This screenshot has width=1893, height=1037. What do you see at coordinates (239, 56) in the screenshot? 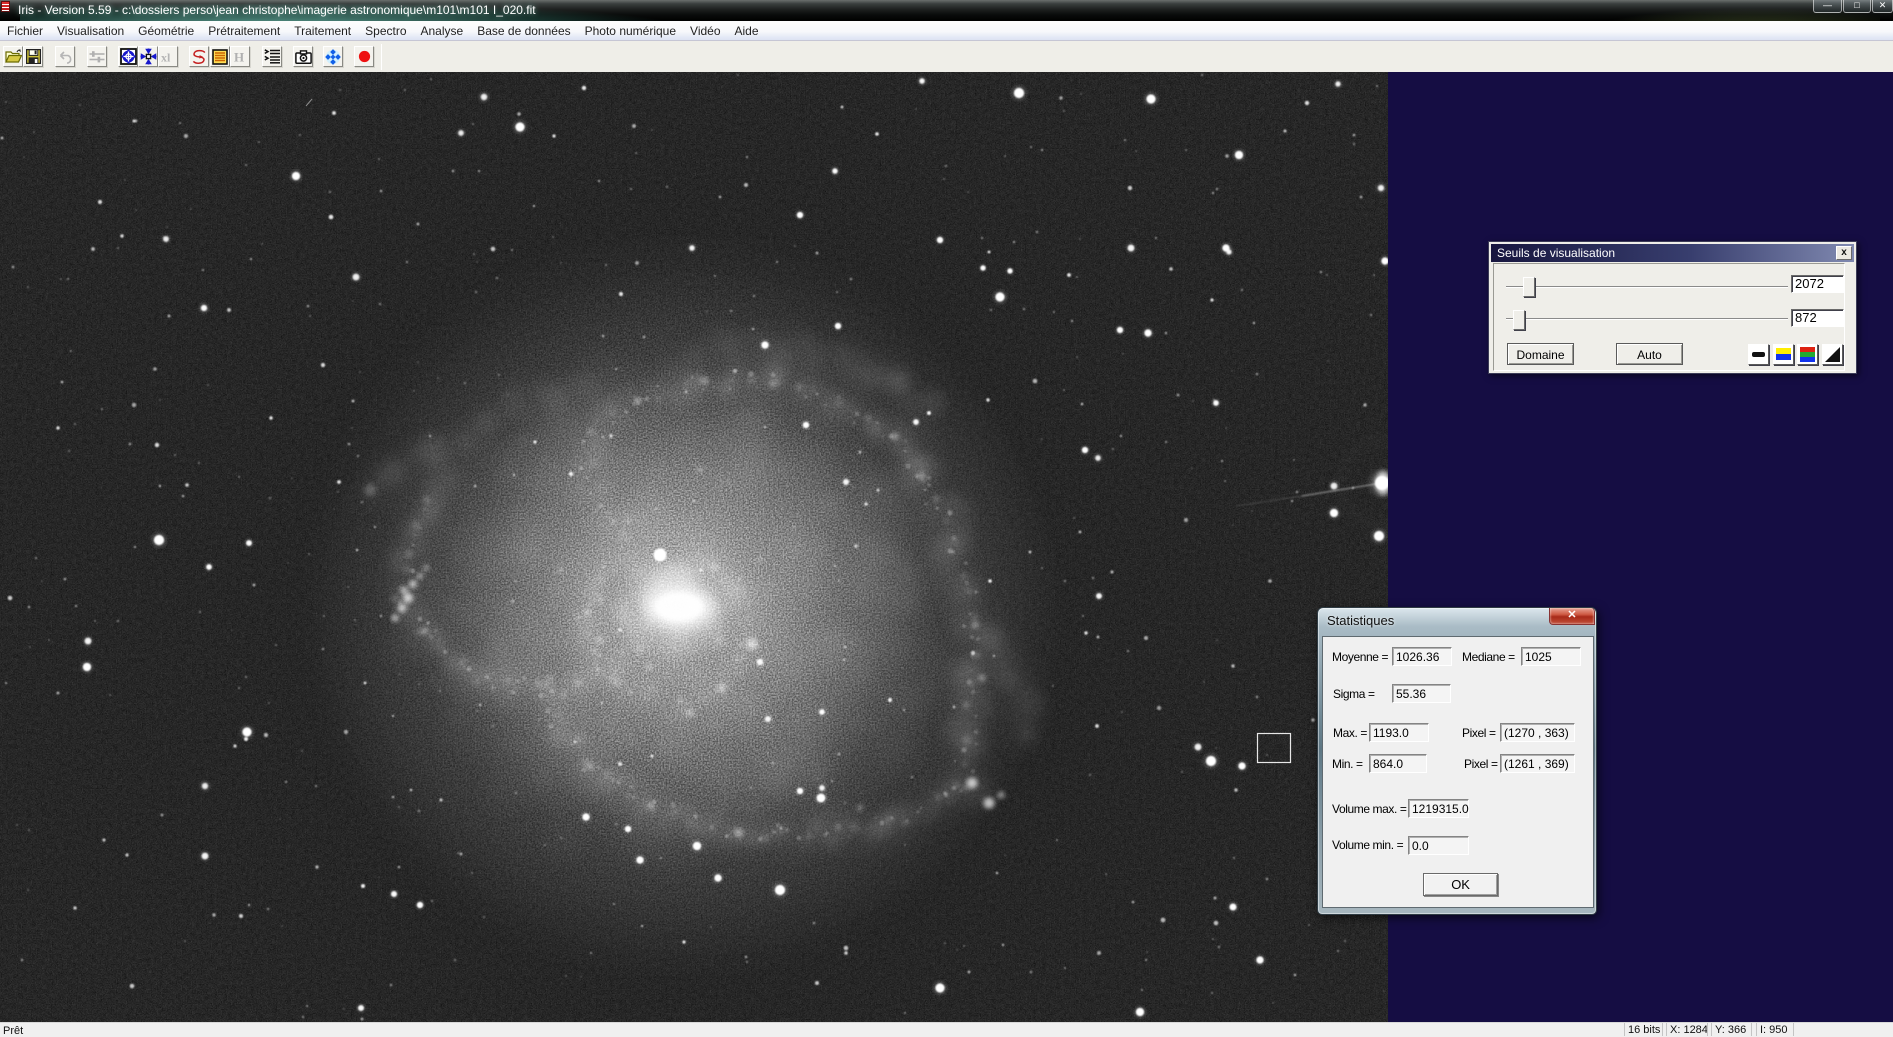
I see `svg-text: H` at bounding box center [239, 56].